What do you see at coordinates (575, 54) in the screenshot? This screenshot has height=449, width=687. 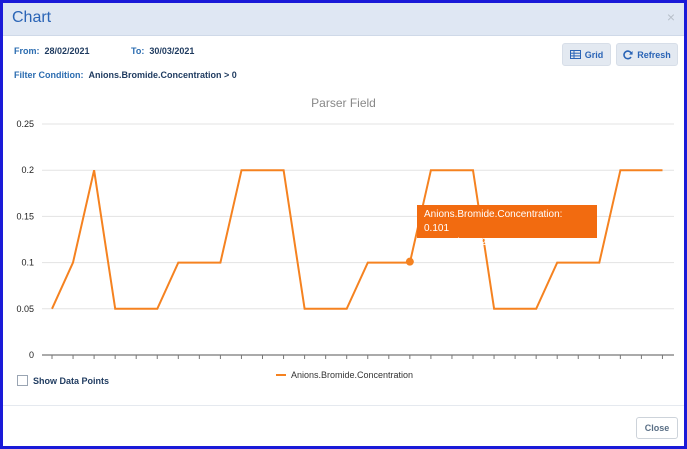 I see `table-icon` at bounding box center [575, 54].